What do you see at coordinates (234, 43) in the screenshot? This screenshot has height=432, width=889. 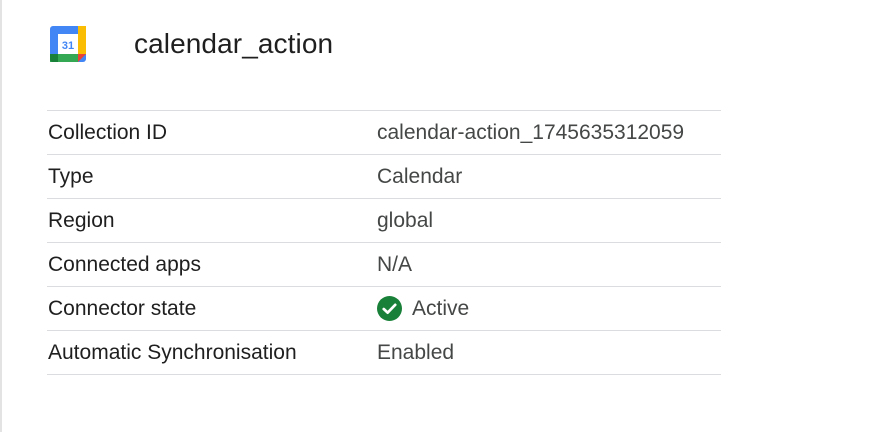 I see `page-title: calendar_action` at bounding box center [234, 43].